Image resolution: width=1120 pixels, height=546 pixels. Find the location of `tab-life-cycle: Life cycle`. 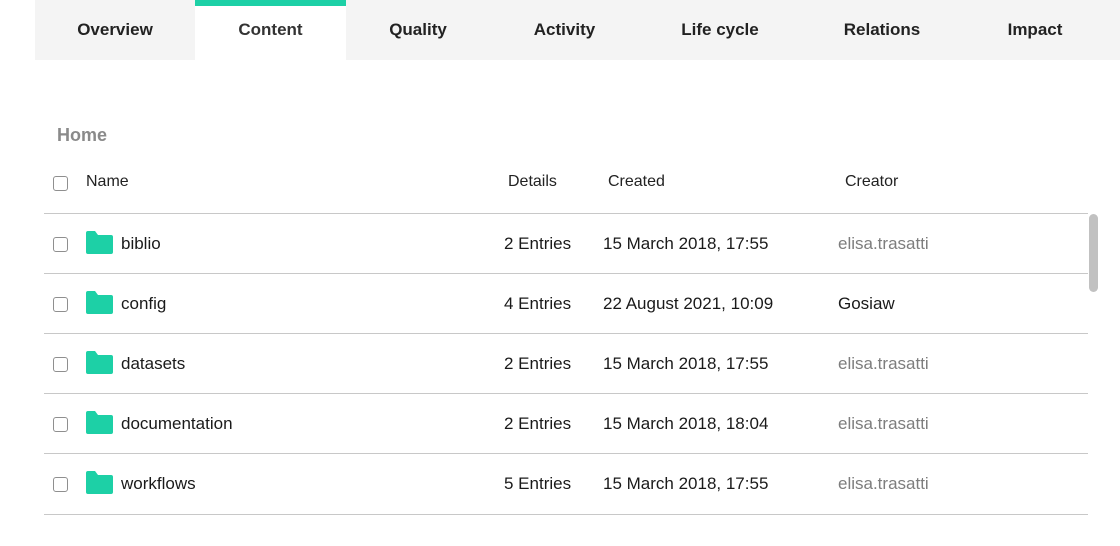

tab-life-cycle: Life cycle is located at coordinates (720, 30).